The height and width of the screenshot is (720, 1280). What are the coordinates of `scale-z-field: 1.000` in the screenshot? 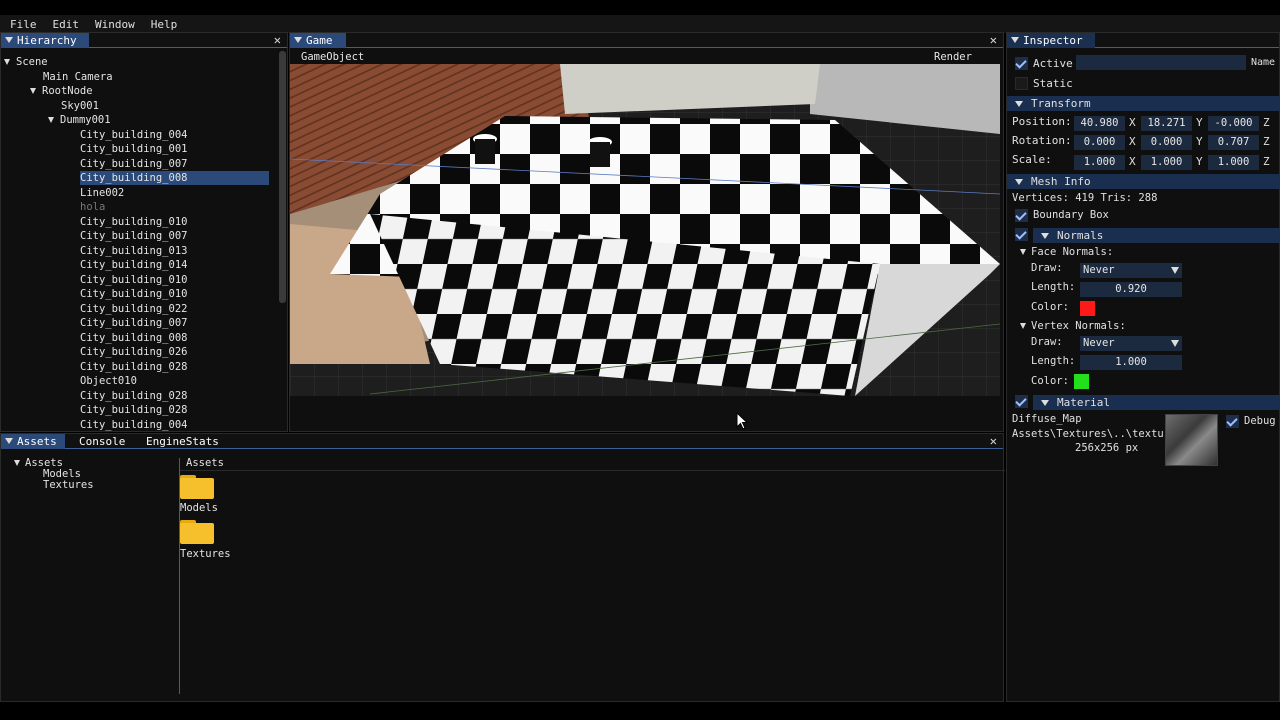 It's located at (1233, 162).